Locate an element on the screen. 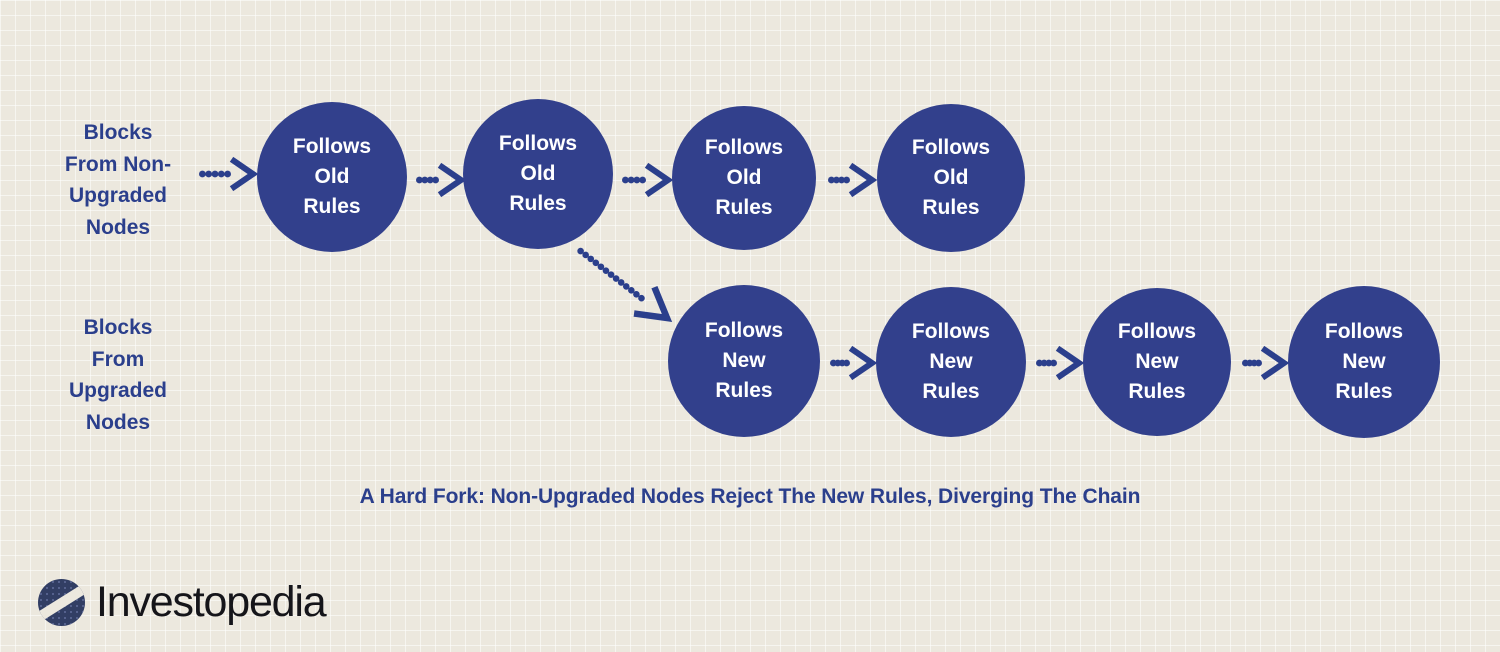  arrow-node1-to-node2 is located at coordinates (441, 180).